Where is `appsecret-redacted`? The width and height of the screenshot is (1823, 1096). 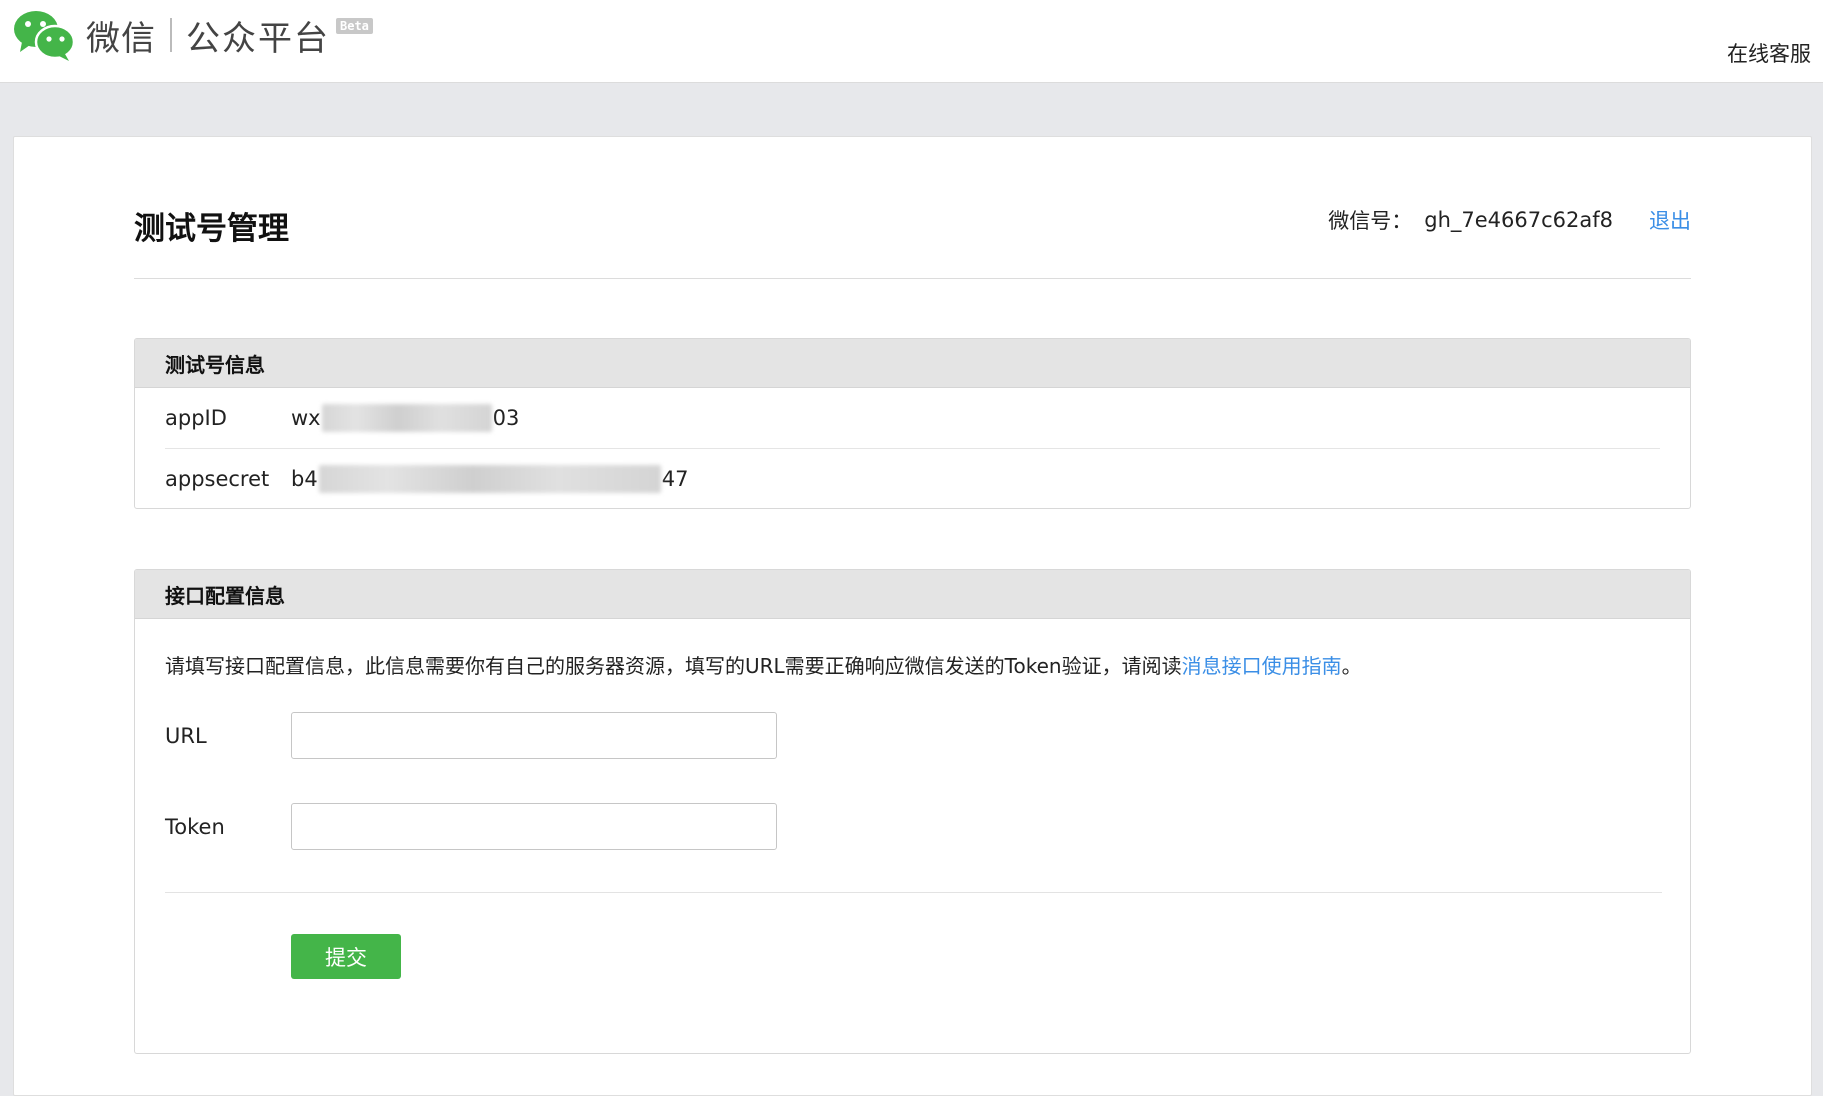 appsecret-redacted is located at coordinates (489, 478).